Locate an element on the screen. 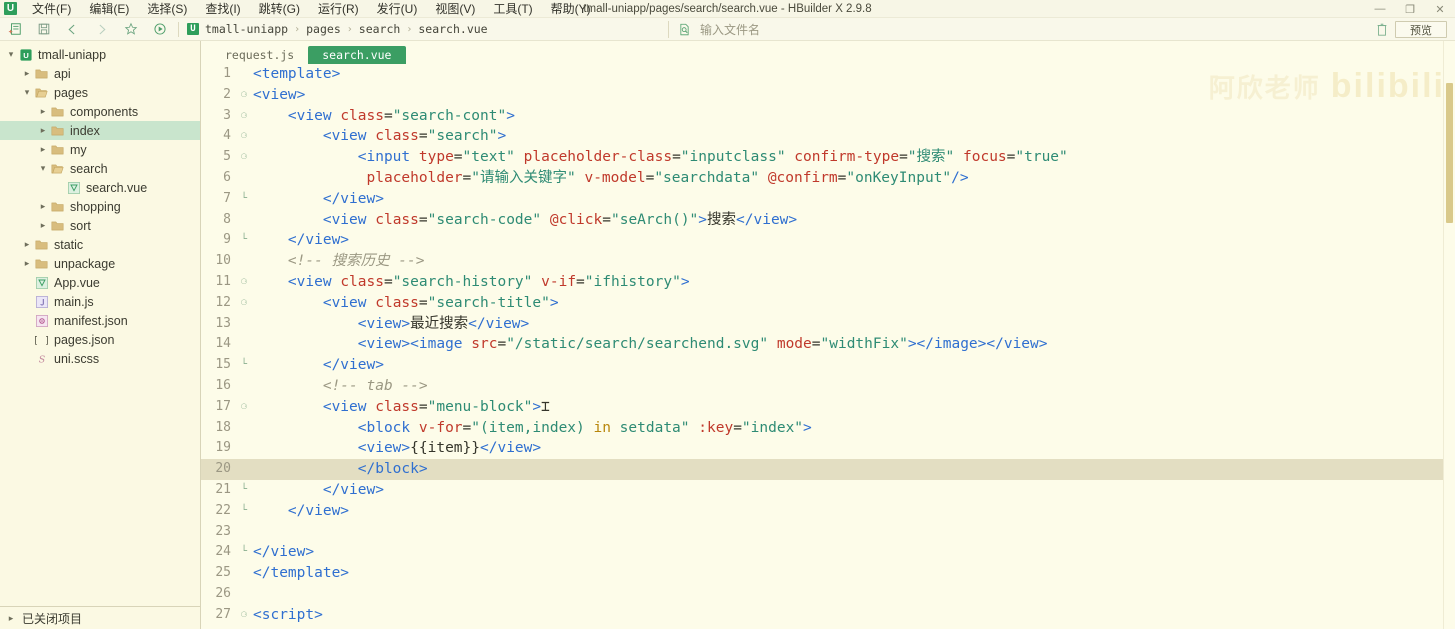 The image size is (1455, 629). code-line: 1 <template> is located at coordinates (828, 74).